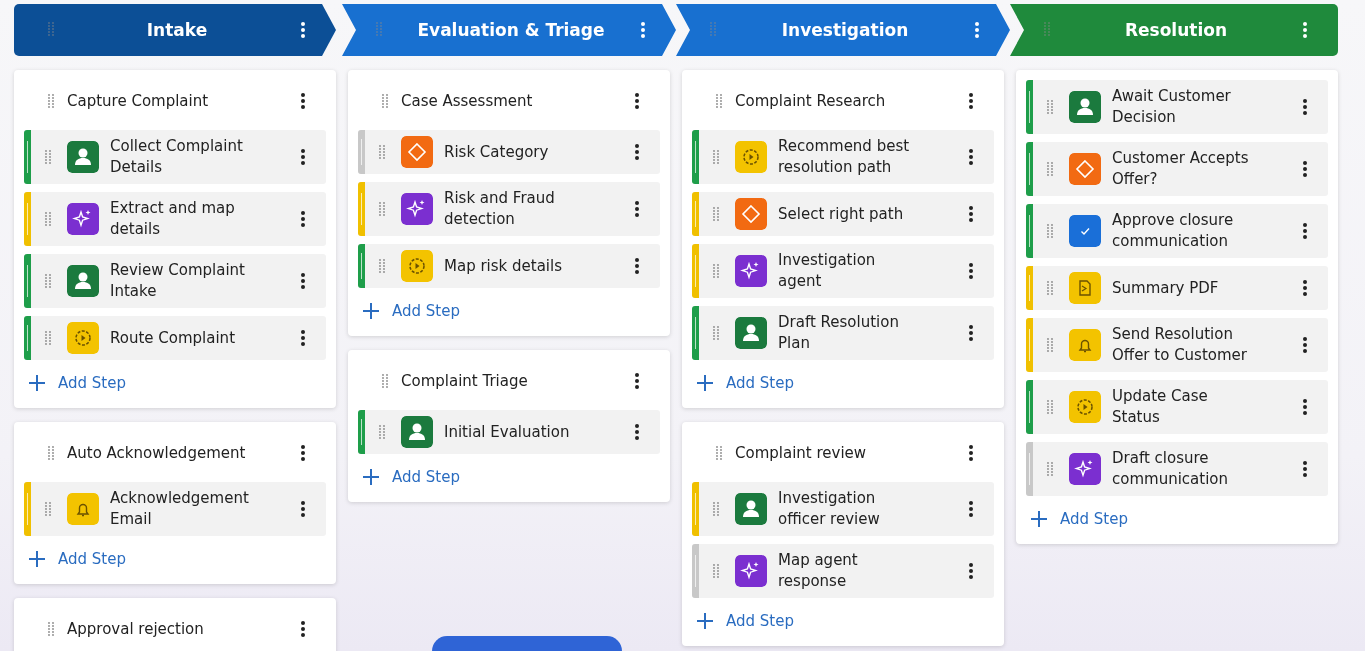  What do you see at coordinates (843, 333) in the screenshot?
I see `step-item: Draft Resolution Plan` at bounding box center [843, 333].